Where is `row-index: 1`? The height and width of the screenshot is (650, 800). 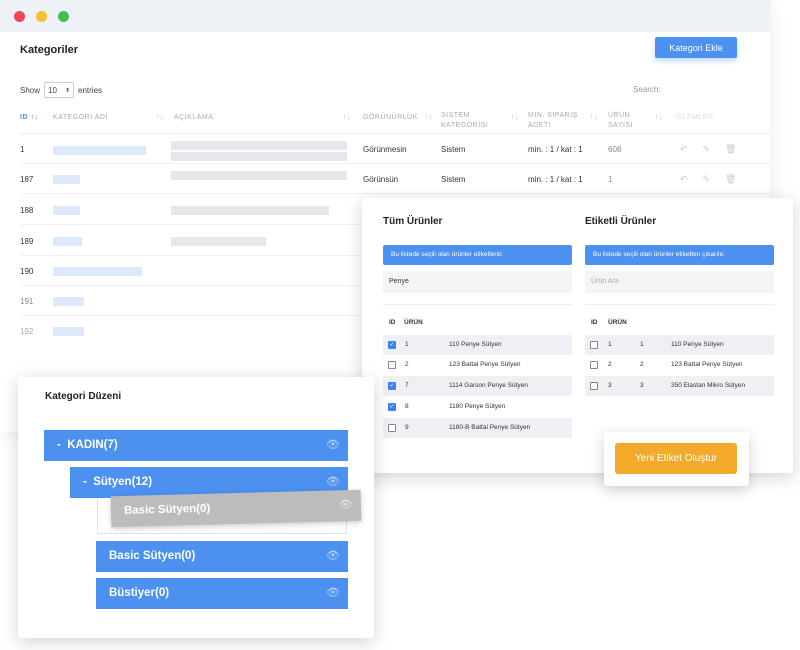 row-index: 1 is located at coordinates (610, 344).